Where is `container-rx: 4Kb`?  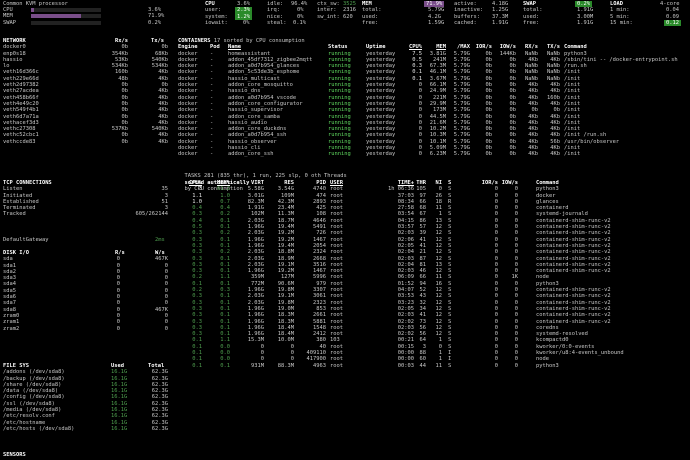
container-rx: 4Kb is located at coordinates (533, 154).